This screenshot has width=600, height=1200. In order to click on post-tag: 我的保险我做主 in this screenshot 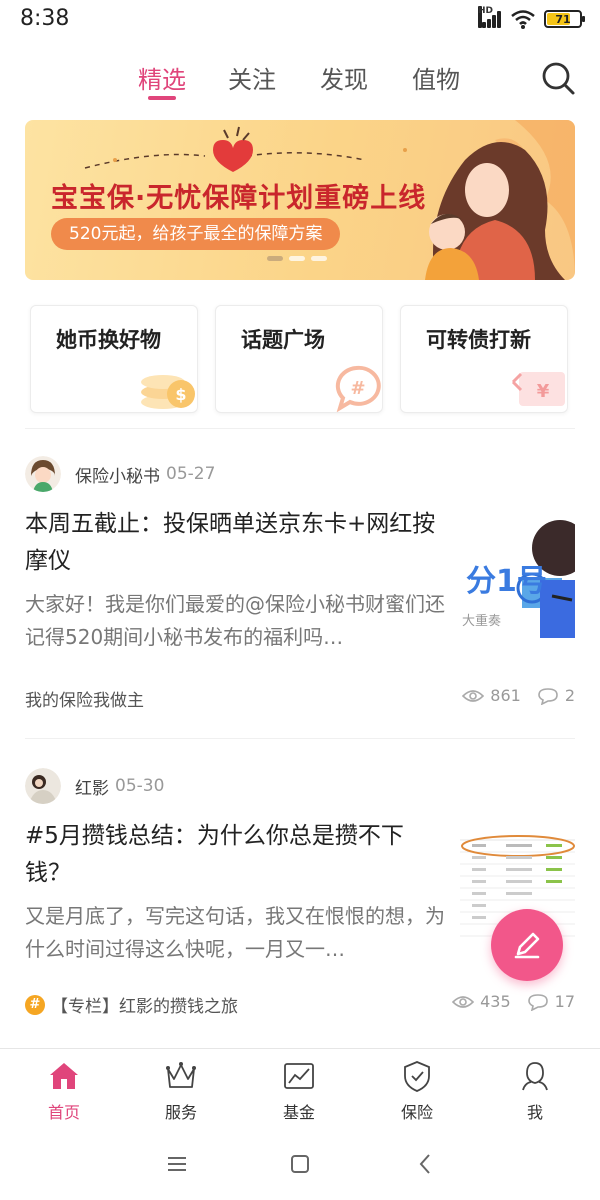, I will do `click(84, 698)`.